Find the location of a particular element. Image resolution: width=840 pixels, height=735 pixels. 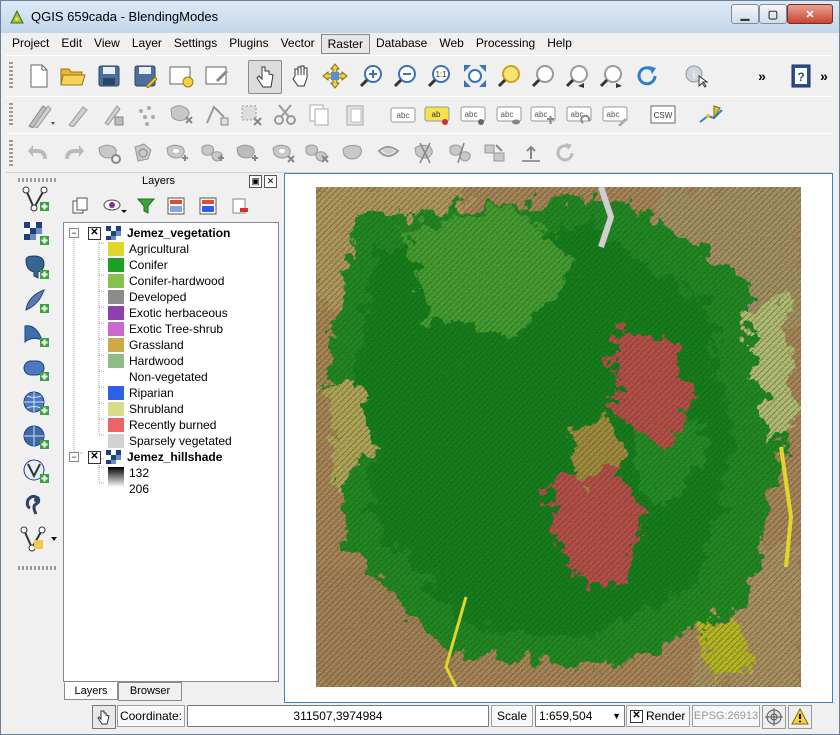

expand-all-icon is located at coordinates (176, 206).